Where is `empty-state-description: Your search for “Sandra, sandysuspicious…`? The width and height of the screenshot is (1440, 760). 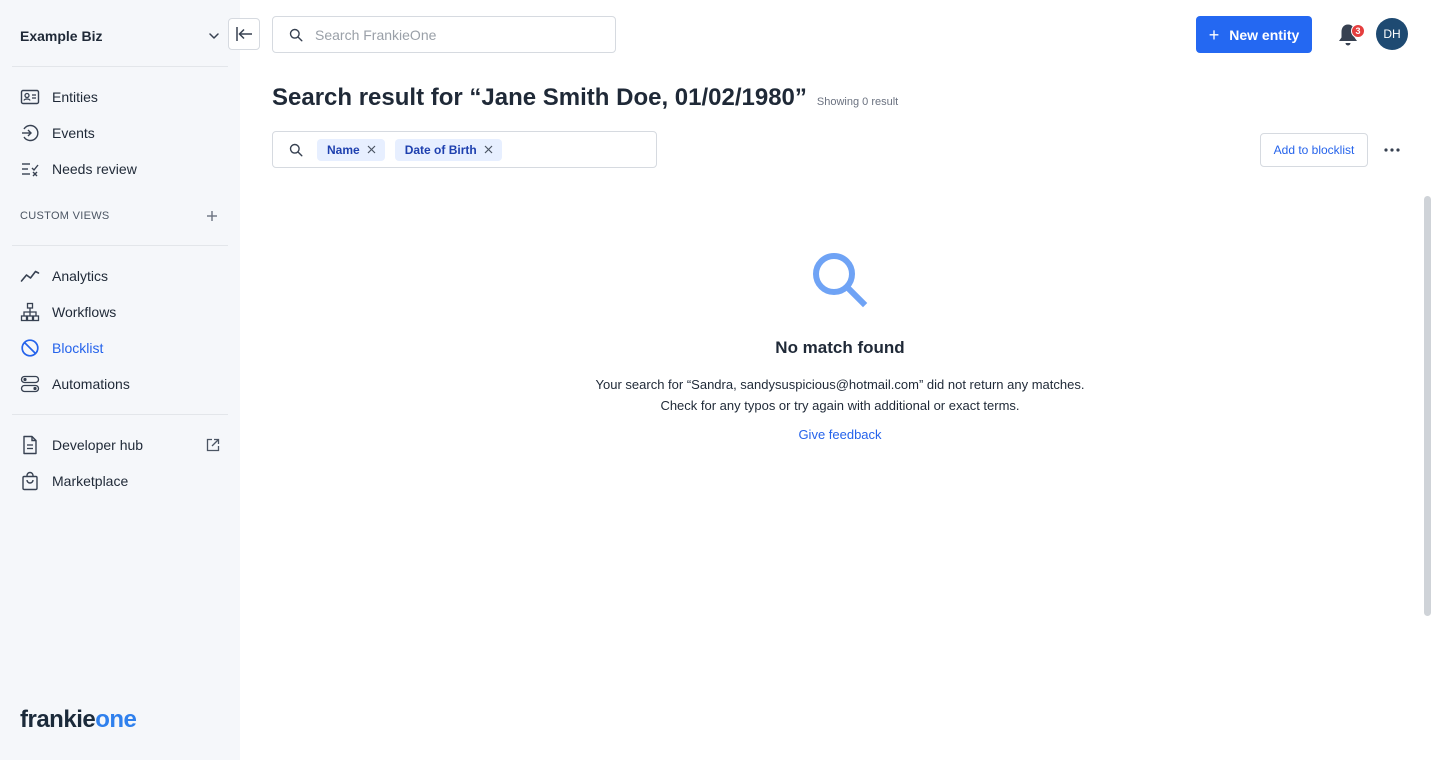 empty-state-description: Your search for “Sandra, sandysuspicious… is located at coordinates (840, 395).